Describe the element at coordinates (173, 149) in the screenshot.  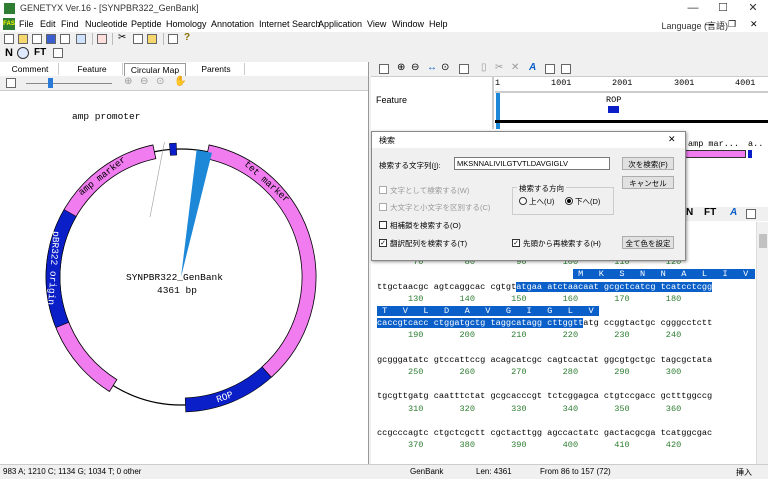
I see `amp-promoter-feature` at that location.